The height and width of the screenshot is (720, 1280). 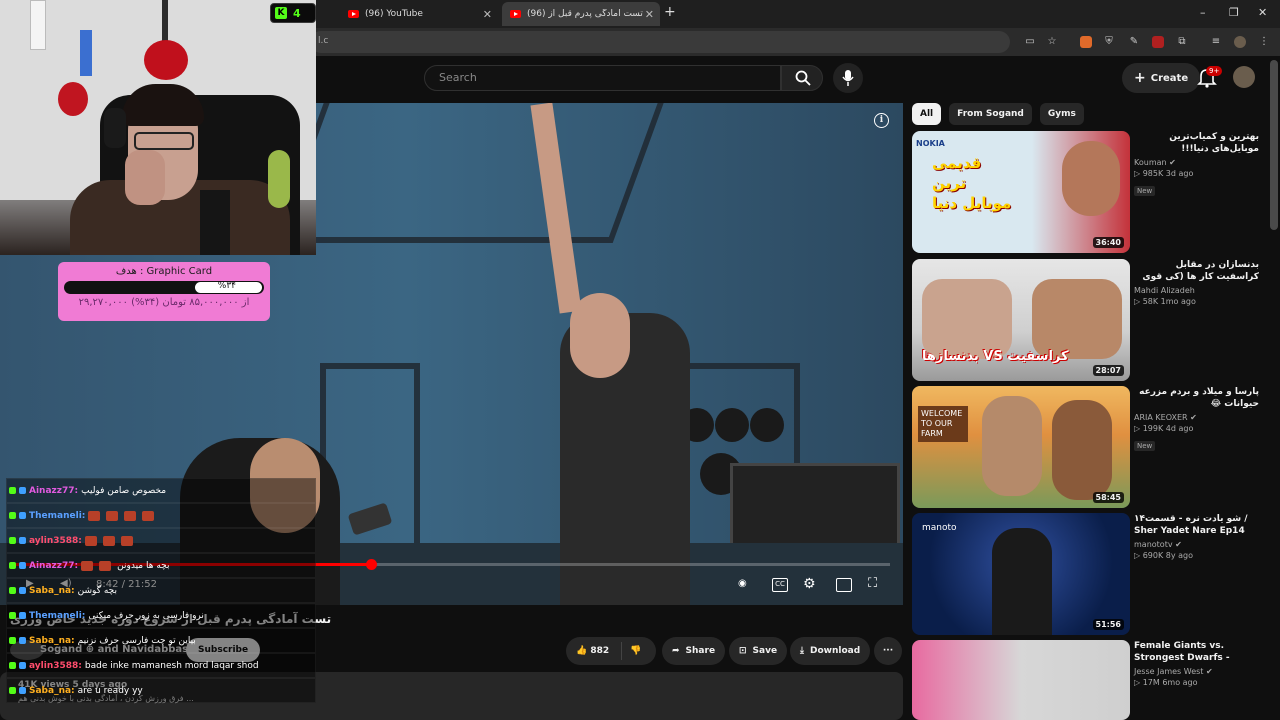 I want to click on autoplay-toggle-icon: ◉, so click(x=742, y=583).